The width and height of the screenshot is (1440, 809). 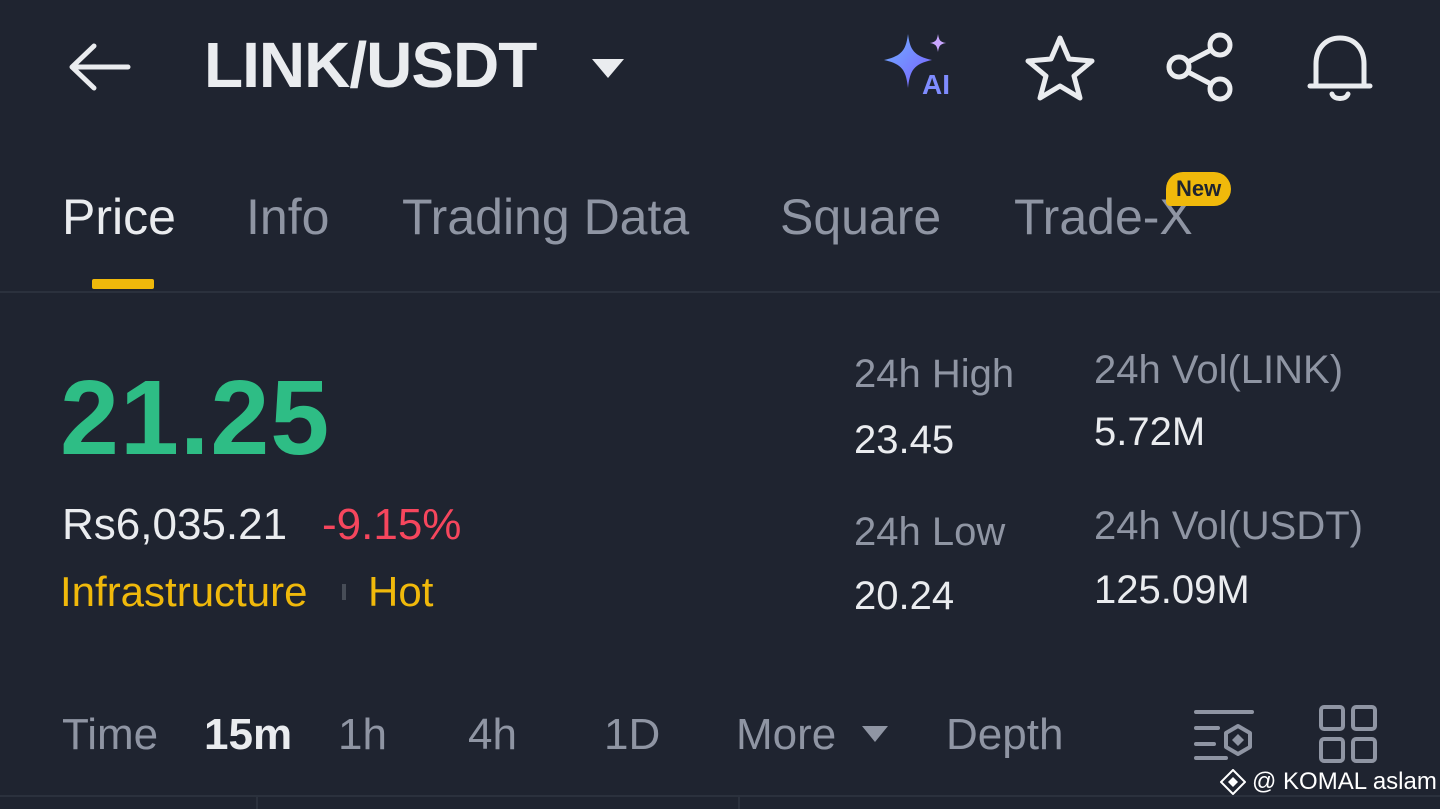 I want to click on stat-low-value: 20.24, so click(x=904, y=596).